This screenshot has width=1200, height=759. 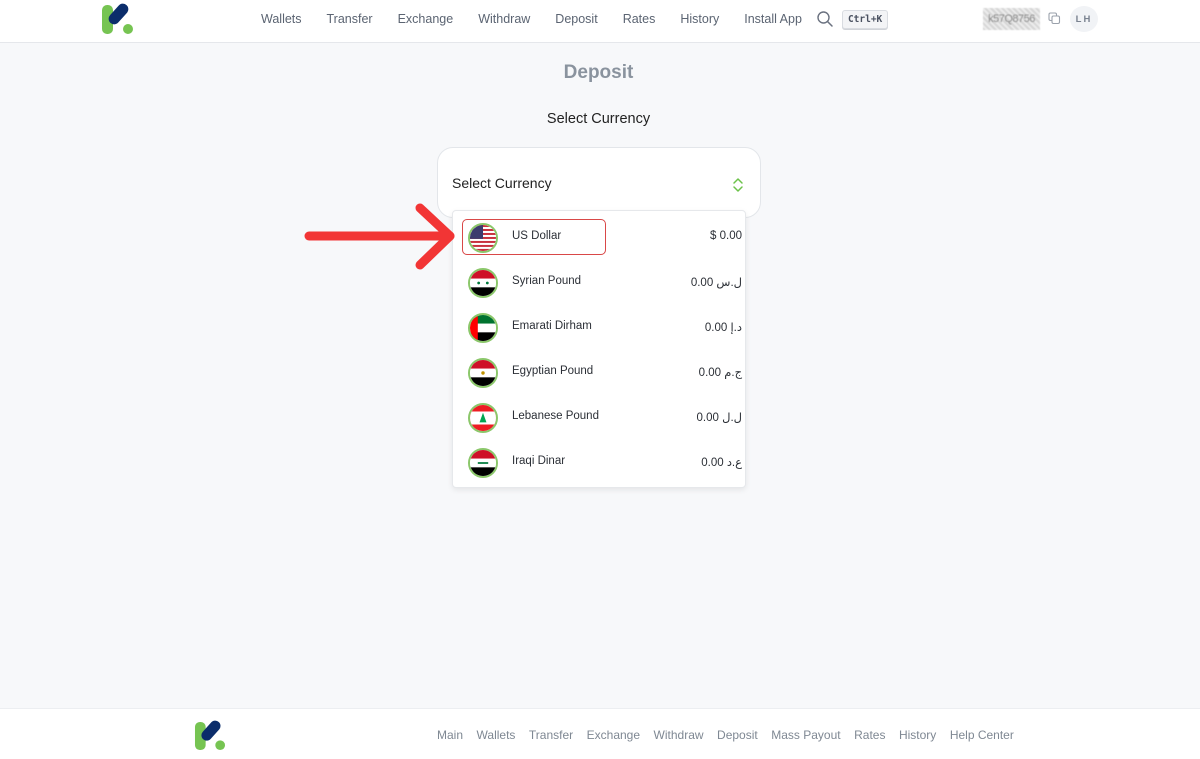 I want to click on currency-select: Select Currency, so click(x=599, y=182).